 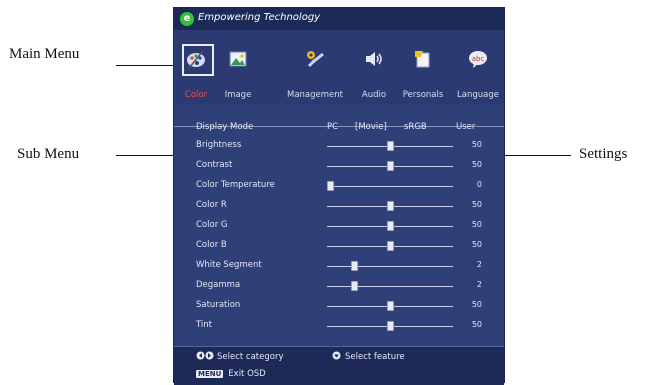 What do you see at coordinates (210, 374) in the screenshot?
I see `menu-key-icon: MENU` at bounding box center [210, 374].